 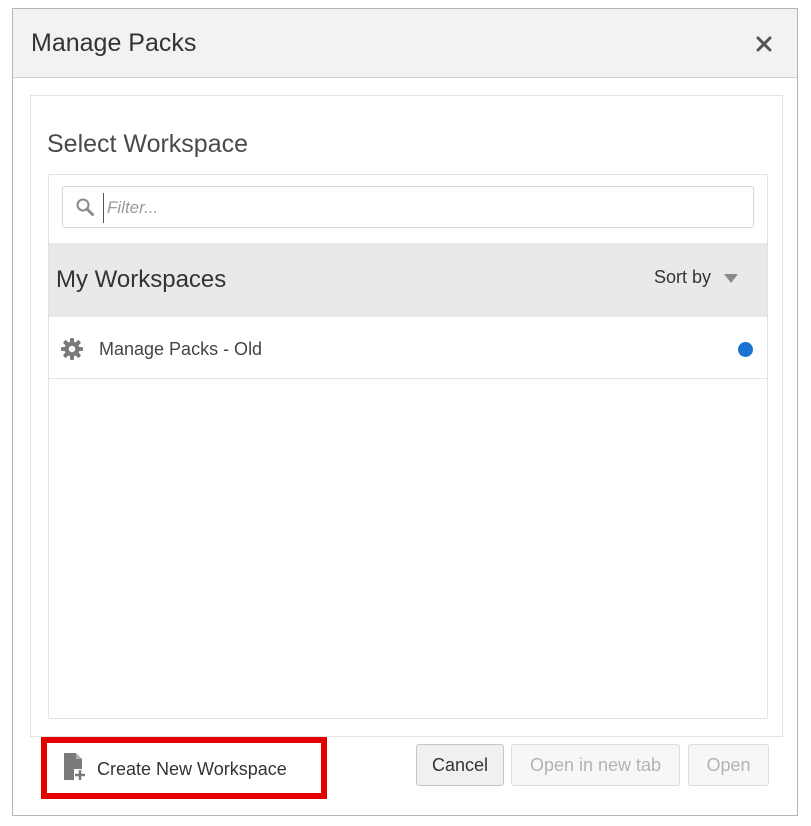 I want to click on close-button, so click(x=764, y=44).